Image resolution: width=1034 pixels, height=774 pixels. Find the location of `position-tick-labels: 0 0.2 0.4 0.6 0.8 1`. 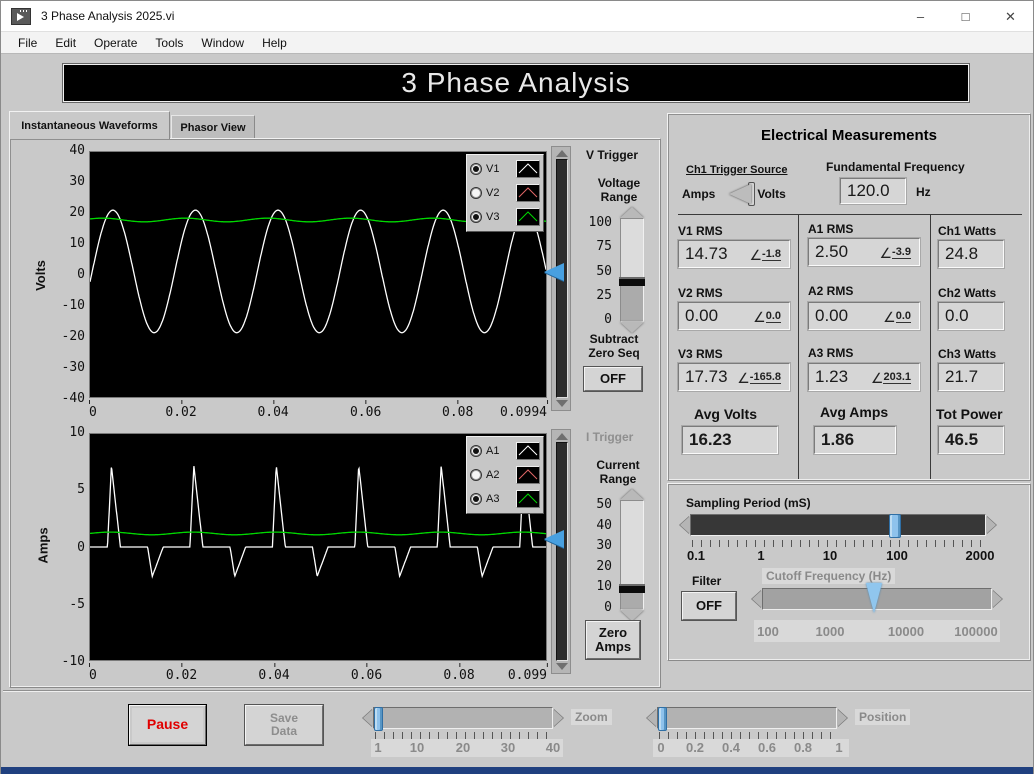

position-tick-labels: 0 0.2 0.4 0.6 0.8 1 is located at coordinates (751, 748).